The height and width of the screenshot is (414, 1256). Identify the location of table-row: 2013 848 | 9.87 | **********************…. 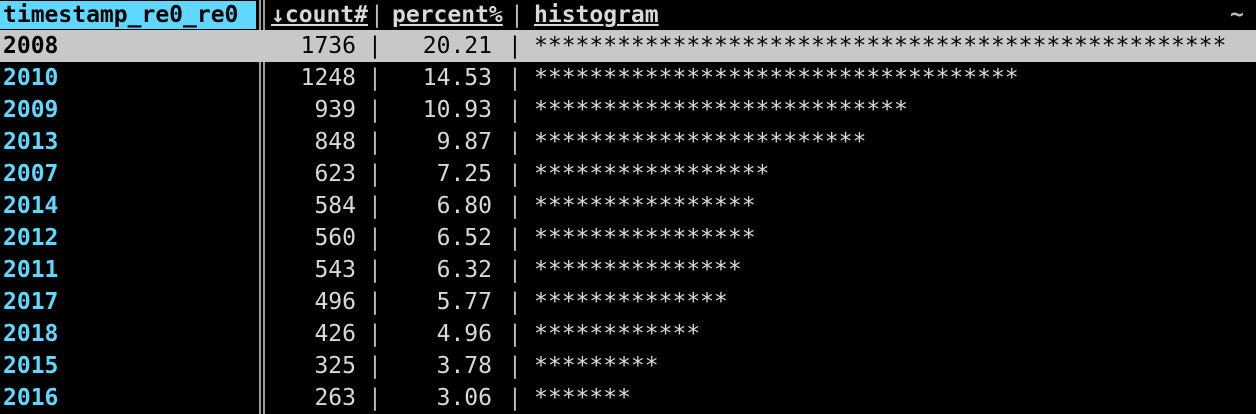
(628, 142).